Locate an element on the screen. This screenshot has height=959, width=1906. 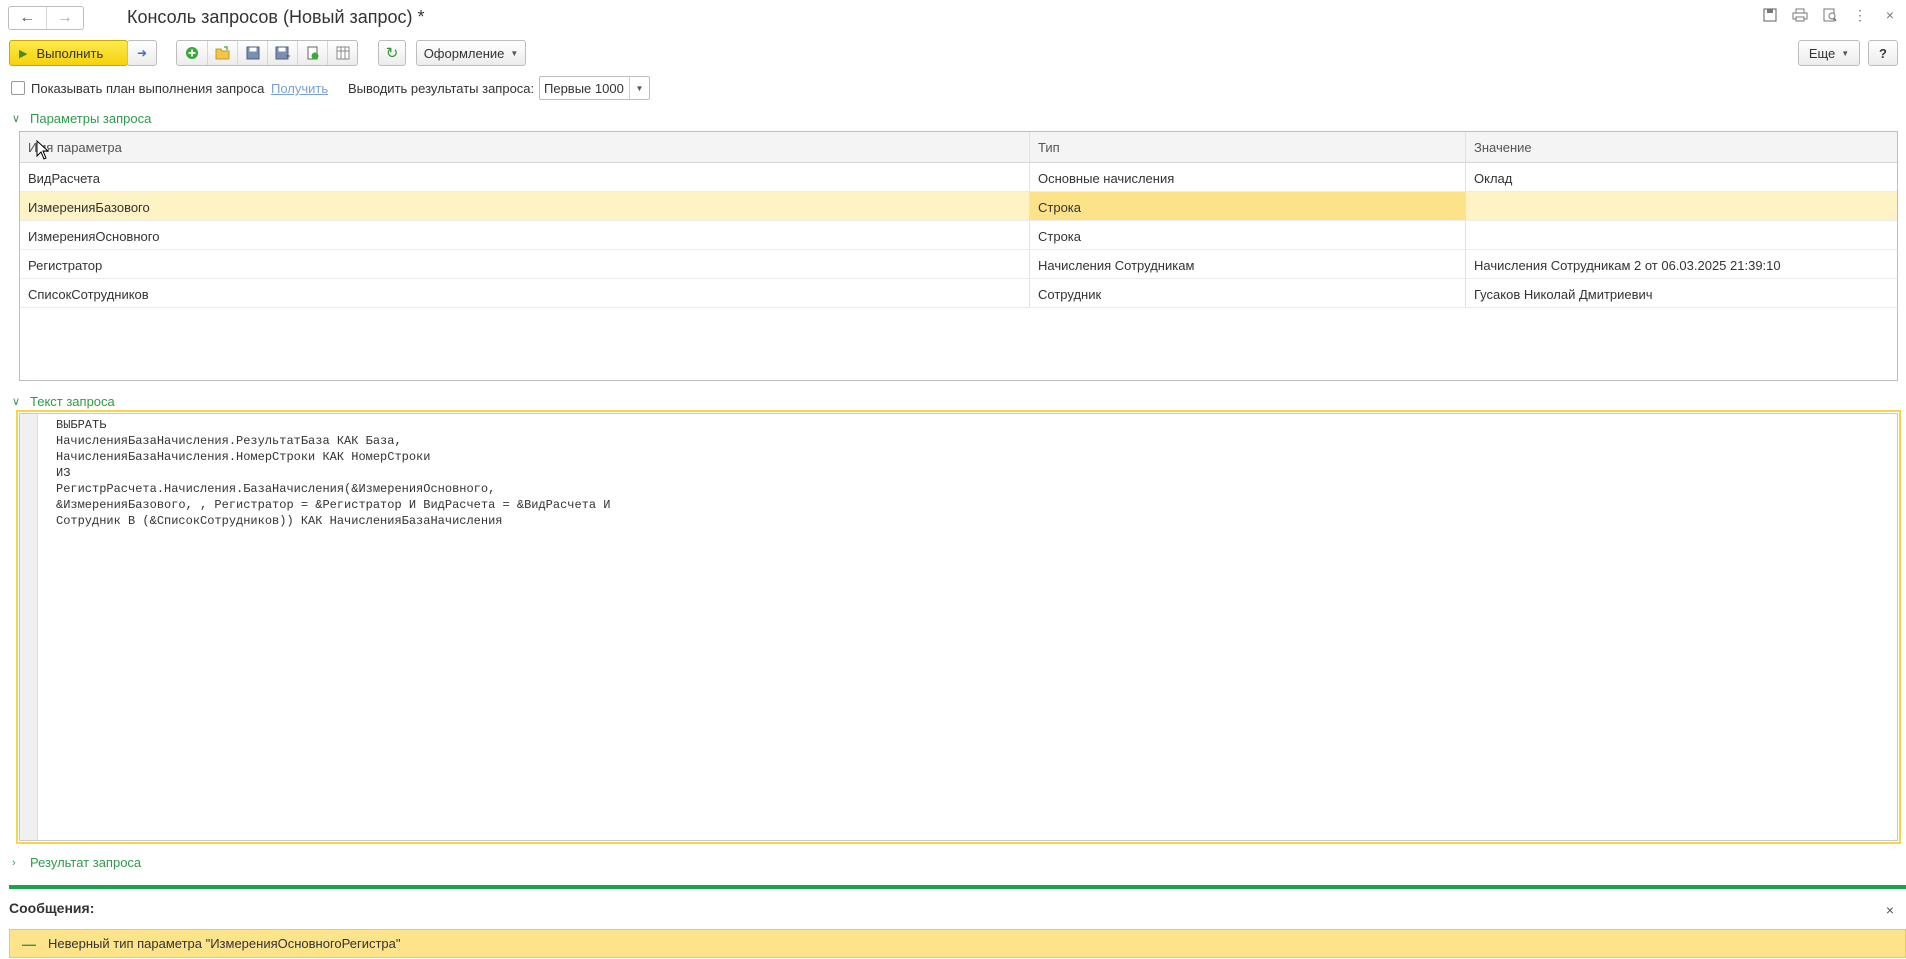
help-button-label: ? is located at coordinates (1883, 53).